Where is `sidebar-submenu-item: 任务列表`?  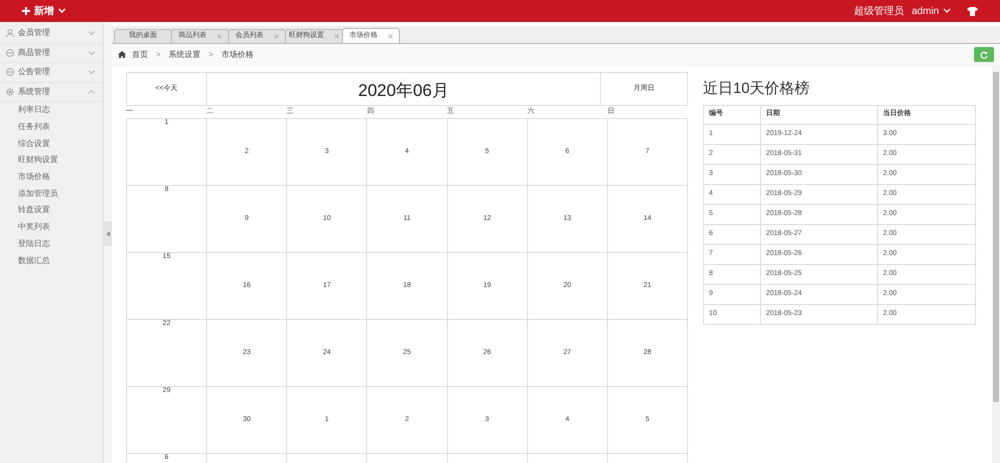
sidebar-submenu-item: 任务列表 is located at coordinates (51, 127).